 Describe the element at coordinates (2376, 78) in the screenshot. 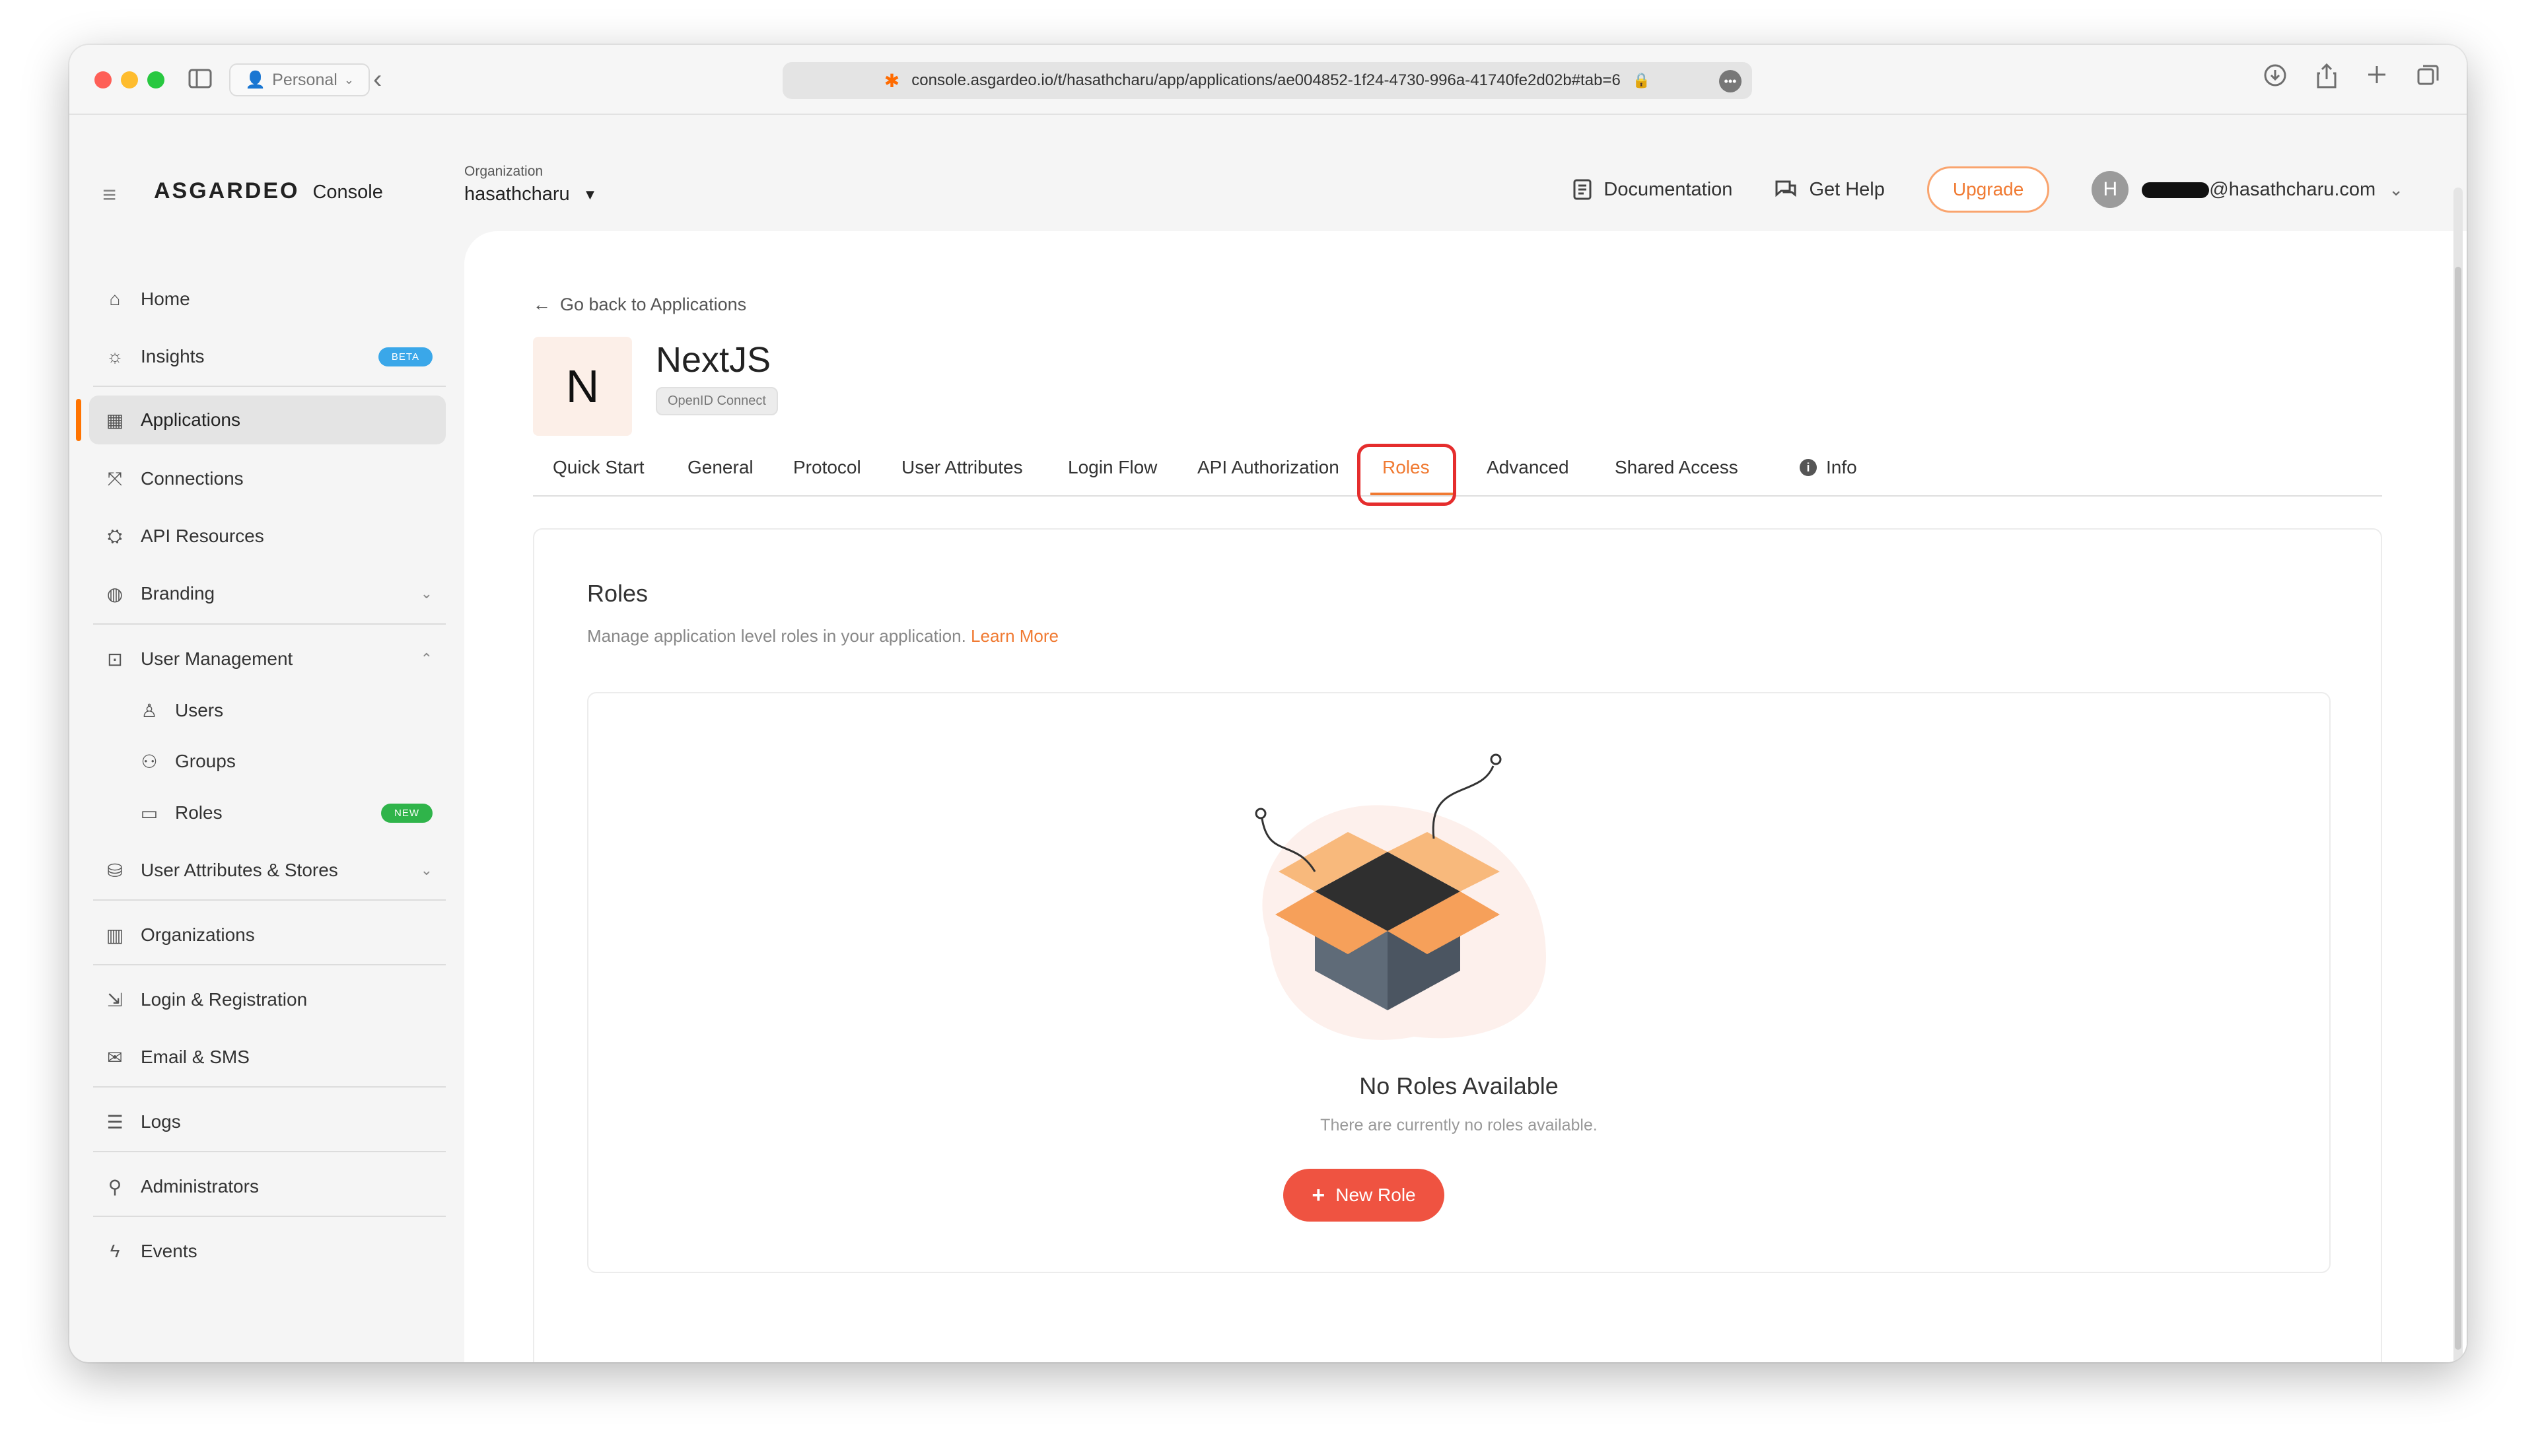

I see `new-tab-icon` at that location.